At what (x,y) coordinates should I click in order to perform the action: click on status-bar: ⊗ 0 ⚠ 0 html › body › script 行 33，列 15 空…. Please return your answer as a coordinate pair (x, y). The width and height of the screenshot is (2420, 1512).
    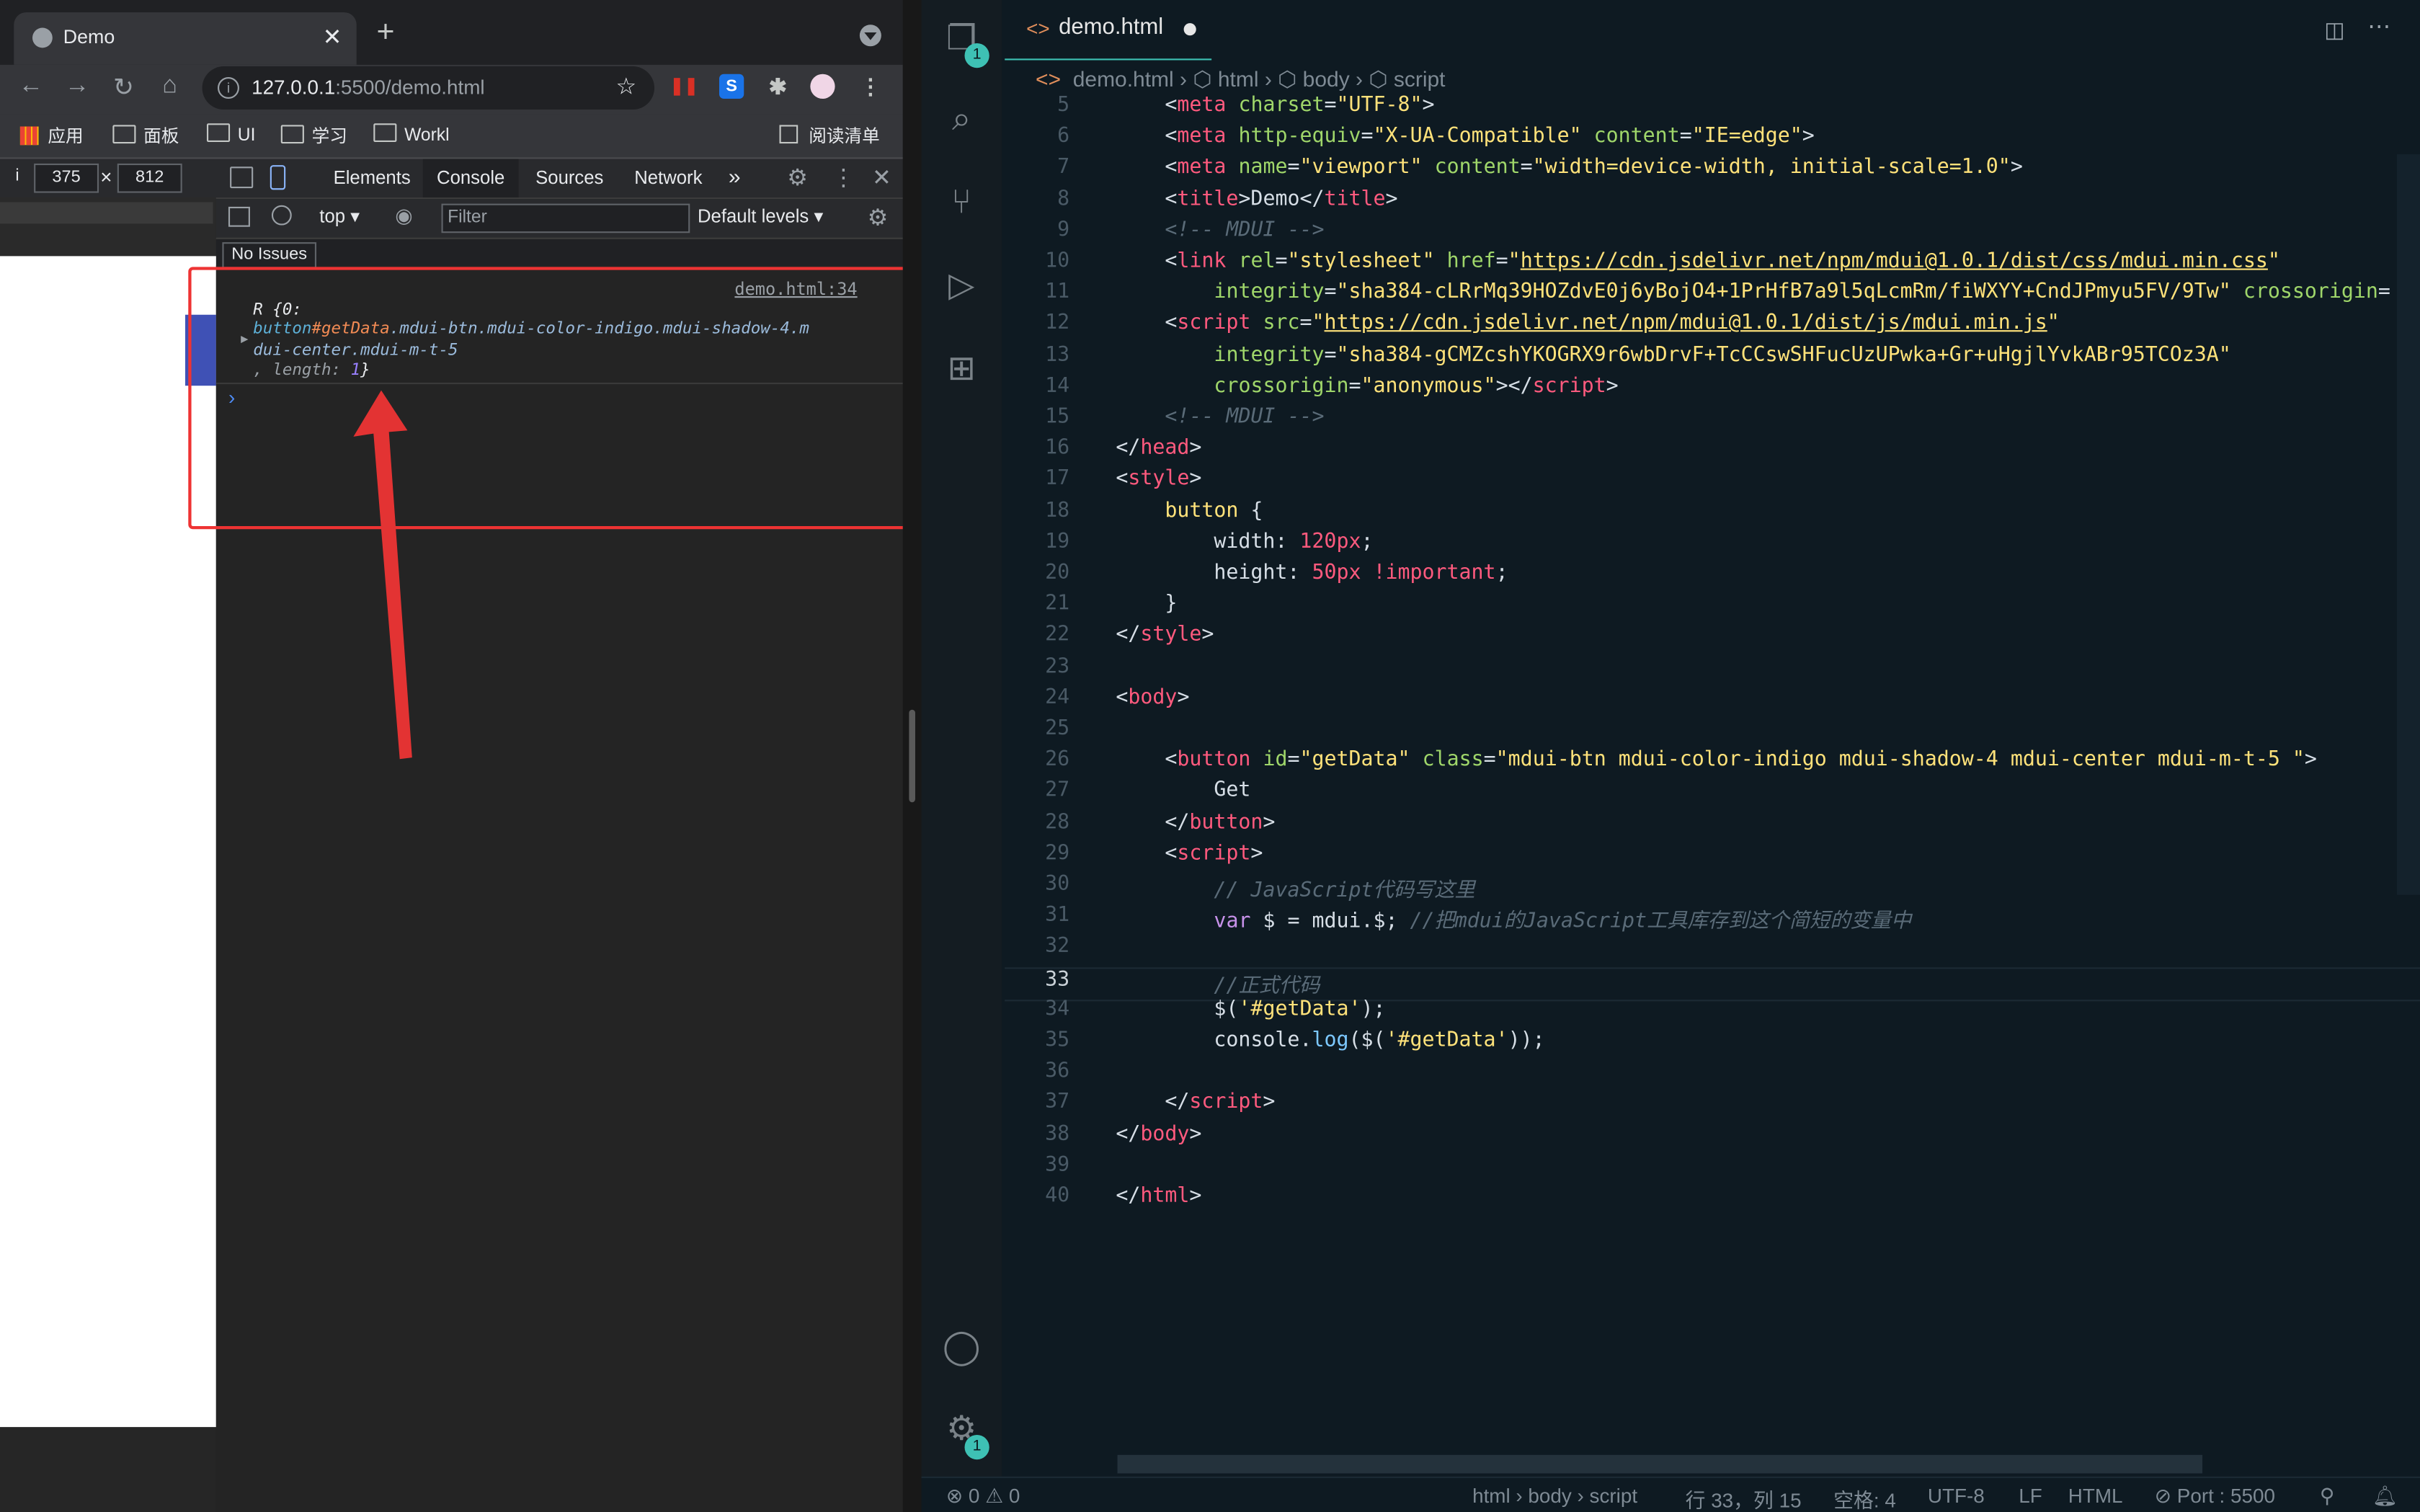
    Looking at the image, I should click on (1670, 1494).